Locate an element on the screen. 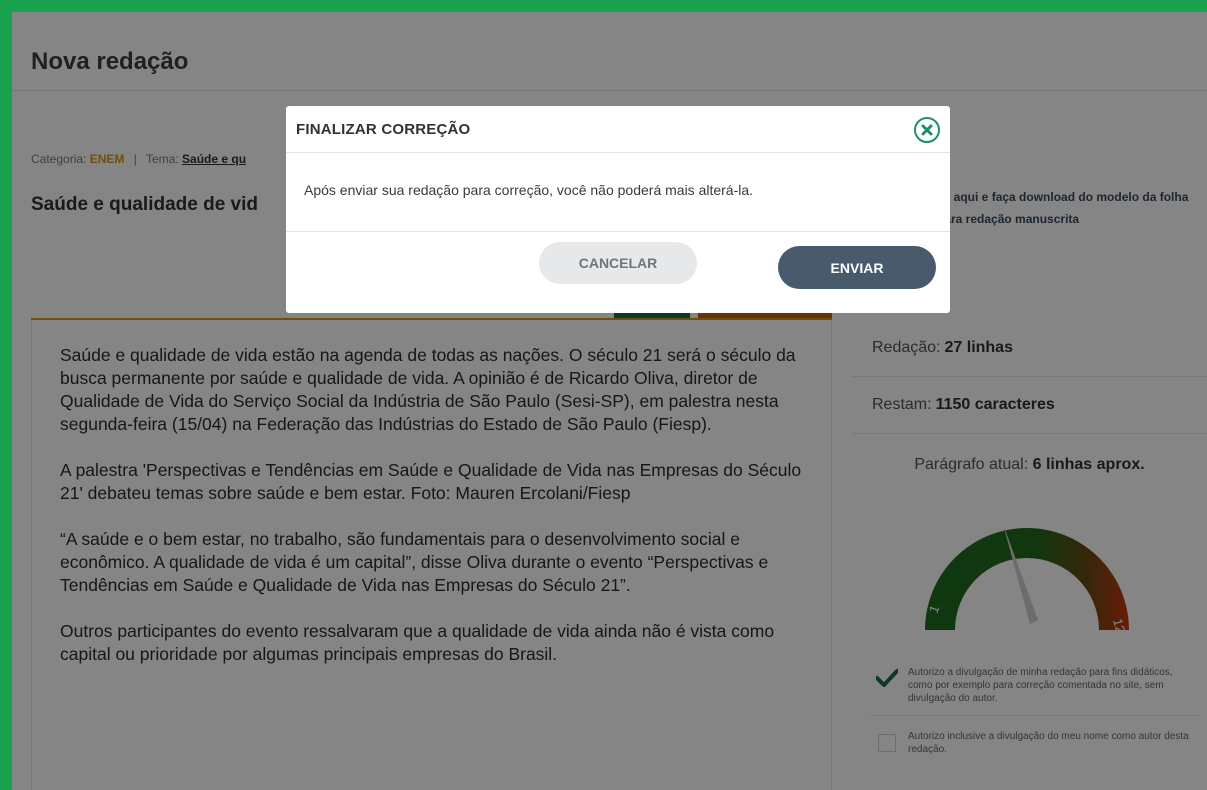 The image size is (1207, 790). close-icon is located at coordinates (927, 130).